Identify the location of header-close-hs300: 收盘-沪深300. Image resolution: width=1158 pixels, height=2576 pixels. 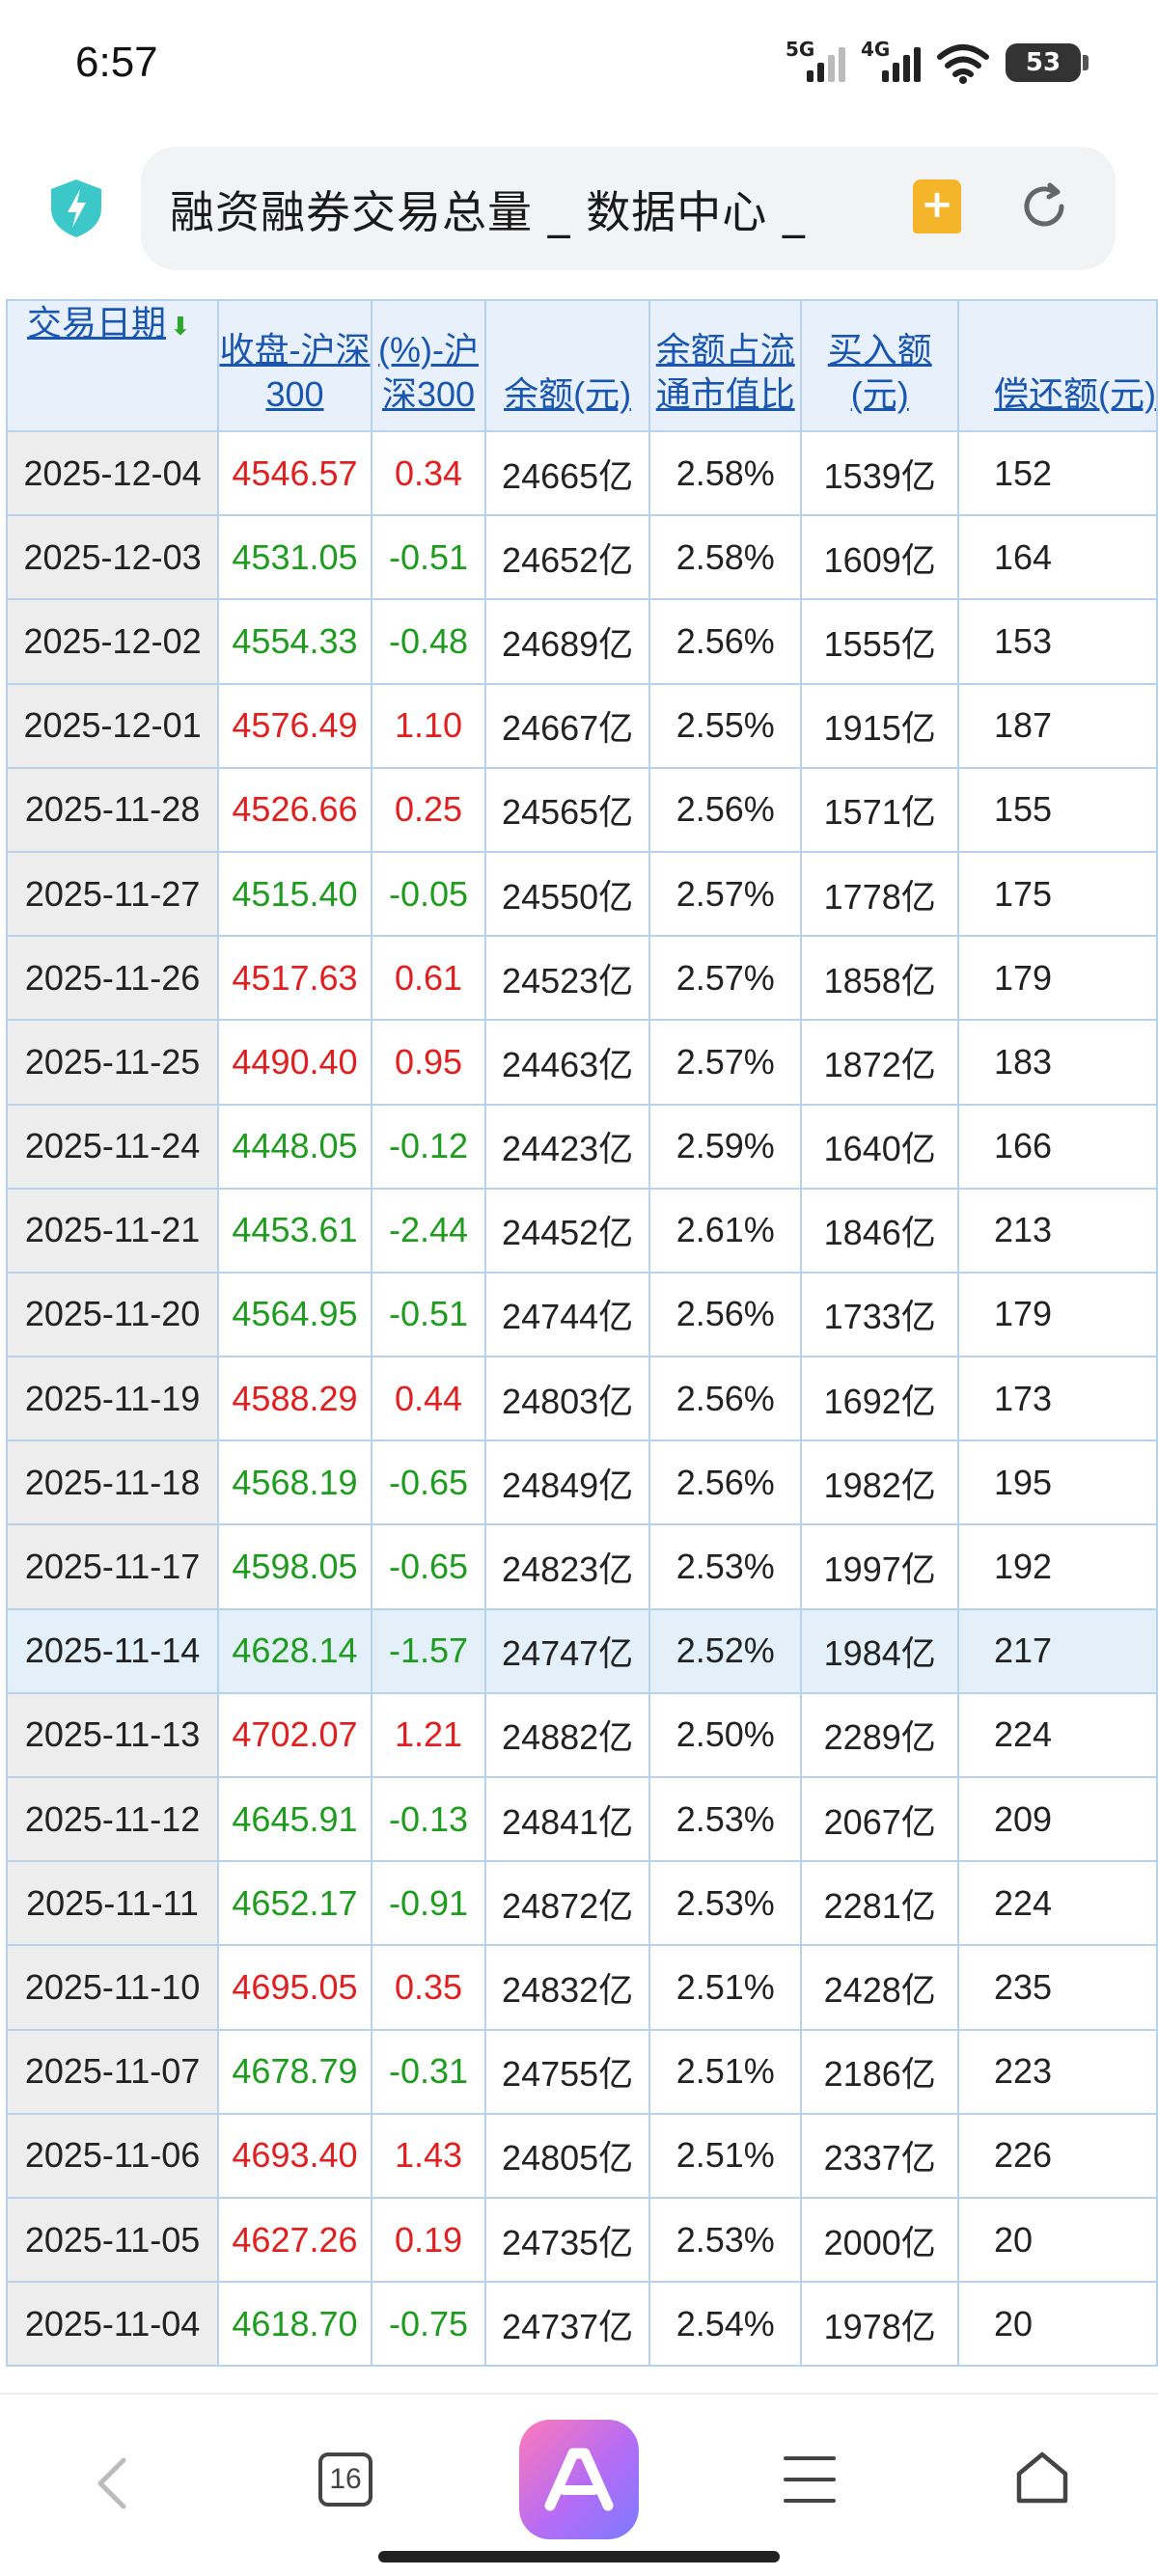
(294, 365).